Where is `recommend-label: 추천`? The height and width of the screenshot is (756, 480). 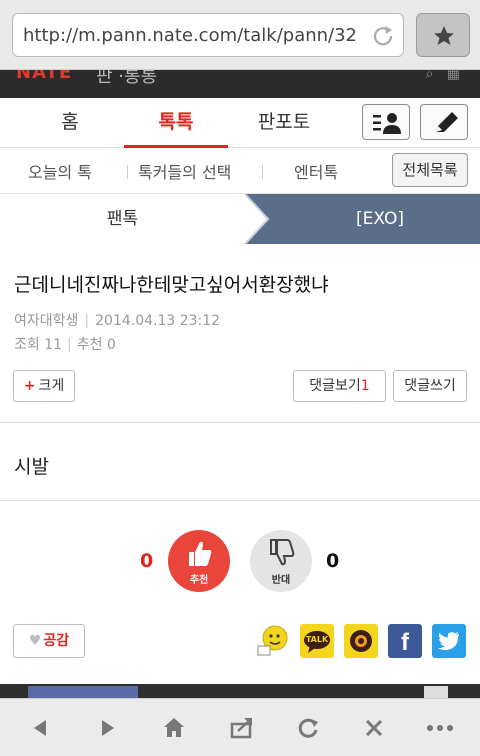
recommend-label: 추천 is located at coordinates (89, 345).